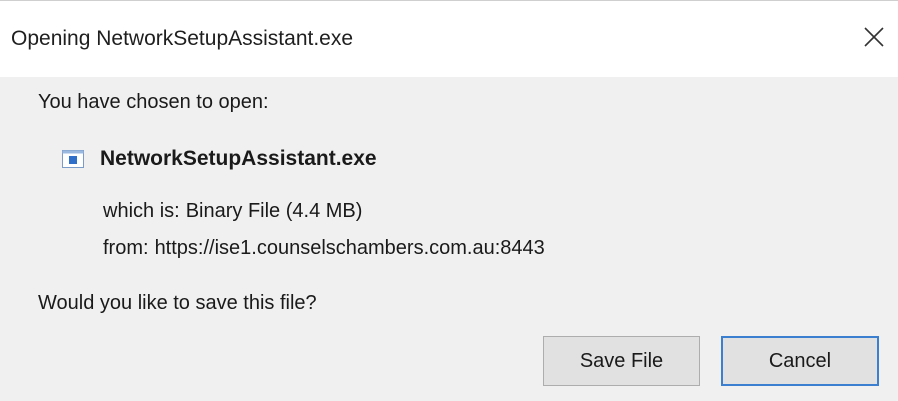 The image size is (898, 401). What do you see at coordinates (621, 361) in the screenshot?
I see `save-file-button: Save File` at bounding box center [621, 361].